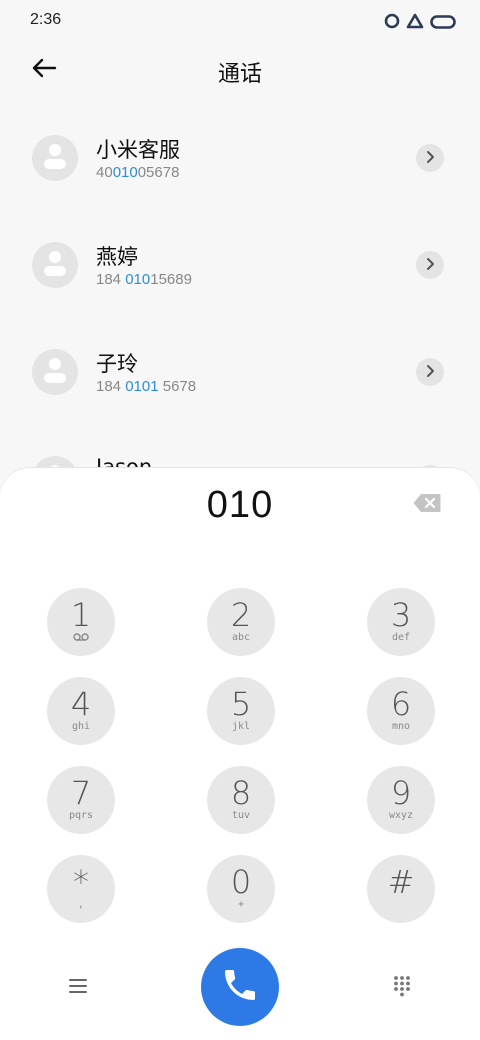  I want to click on key-letters: ,, so click(81, 904).